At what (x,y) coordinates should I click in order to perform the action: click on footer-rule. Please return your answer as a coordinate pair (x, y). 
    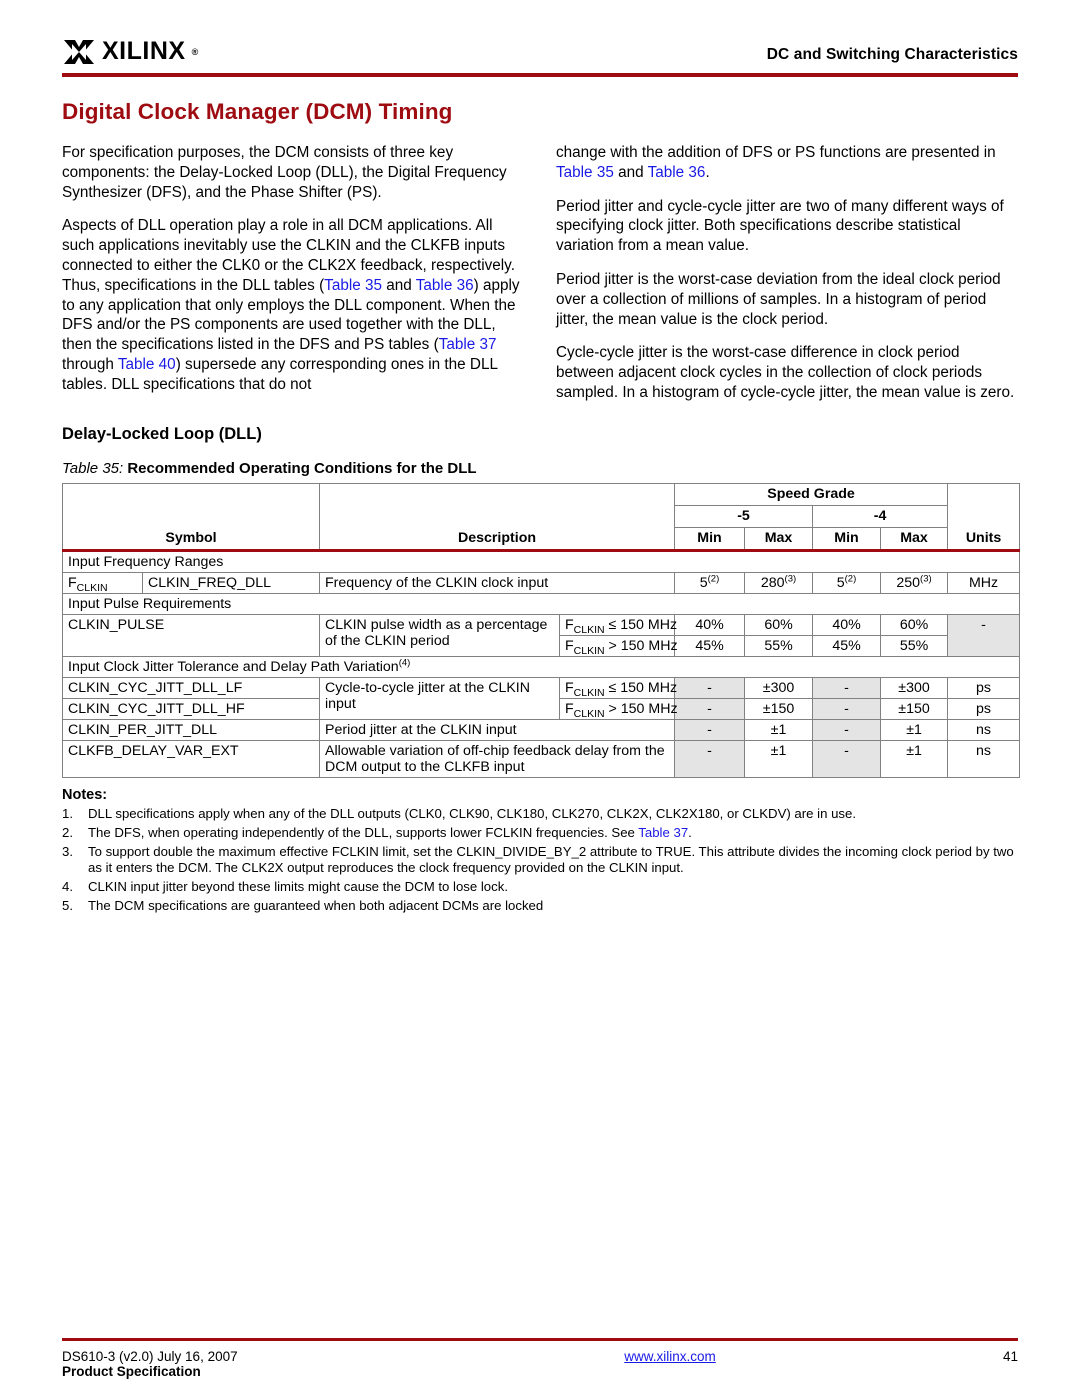
    Looking at the image, I should click on (540, 1339).